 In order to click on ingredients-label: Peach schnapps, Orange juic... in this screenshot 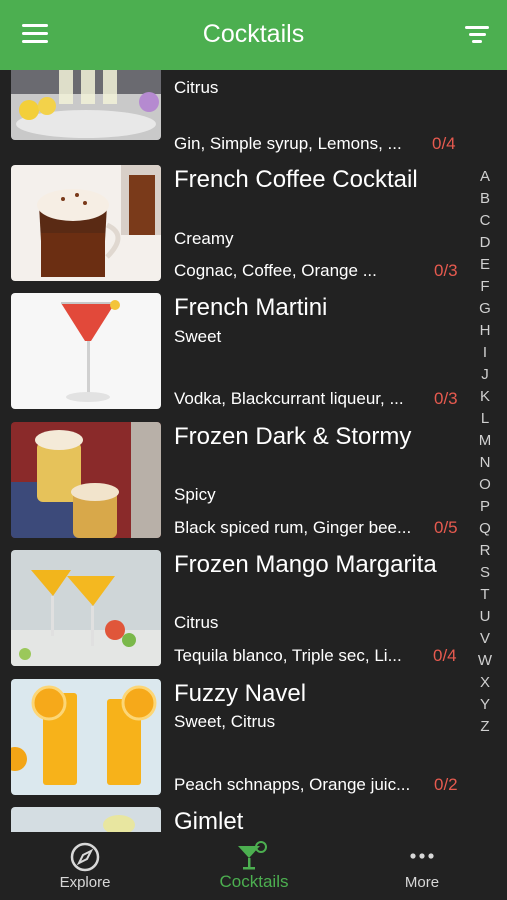, I will do `click(292, 784)`.